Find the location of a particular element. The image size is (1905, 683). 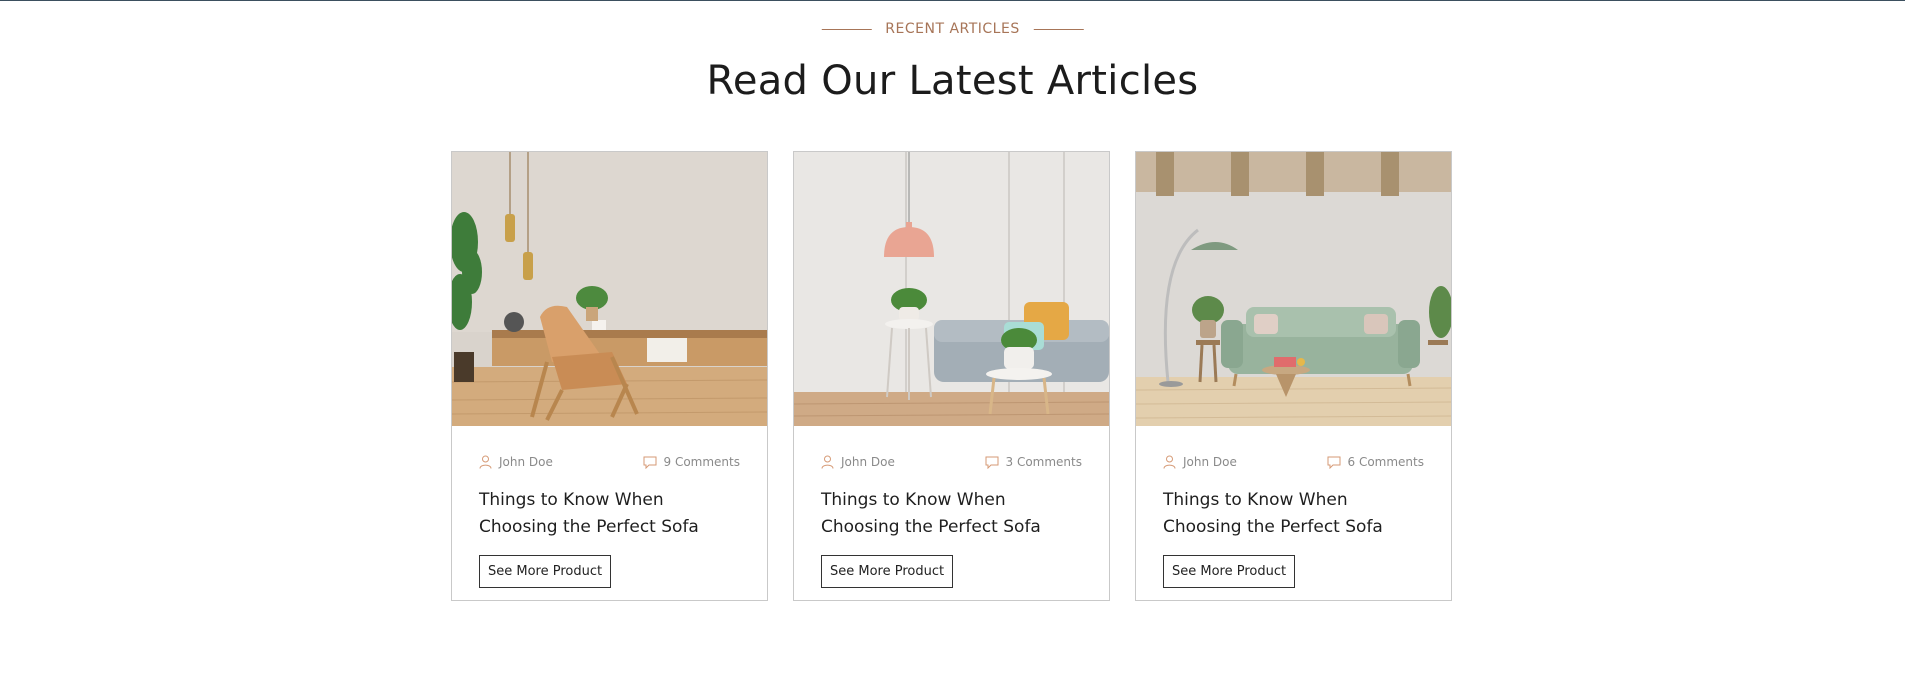

section-eyebrow: RECENT ARTICLES is located at coordinates (952, 29).